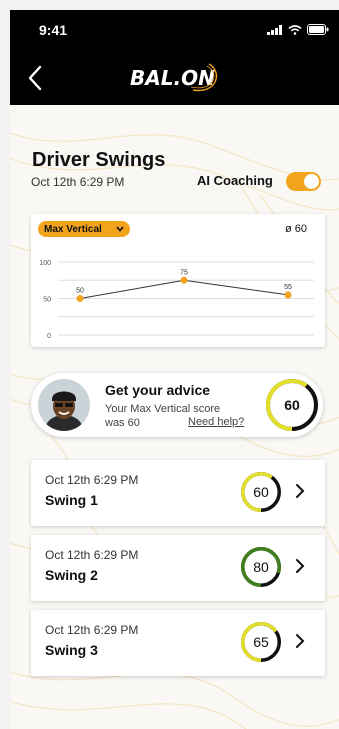 This screenshot has height=729, width=339. What do you see at coordinates (178, 643) in the screenshot?
I see `swing-card-3: Oct 12th 6:29 PM Swing 3 65` at bounding box center [178, 643].